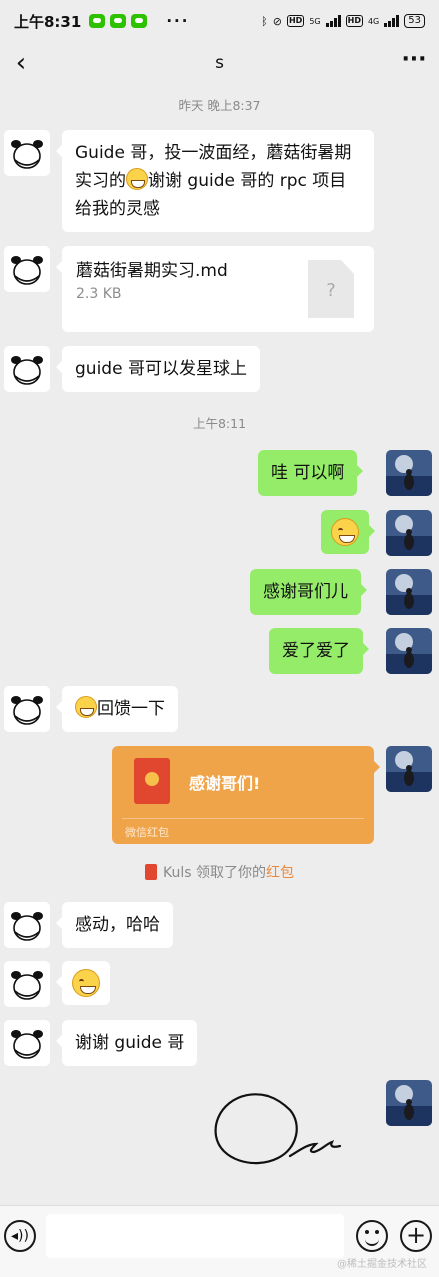 This screenshot has height=1277, width=439. What do you see at coordinates (373, 21) in the screenshot?
I see `network-4g-label: 4G` at bounding box center [373, 21].